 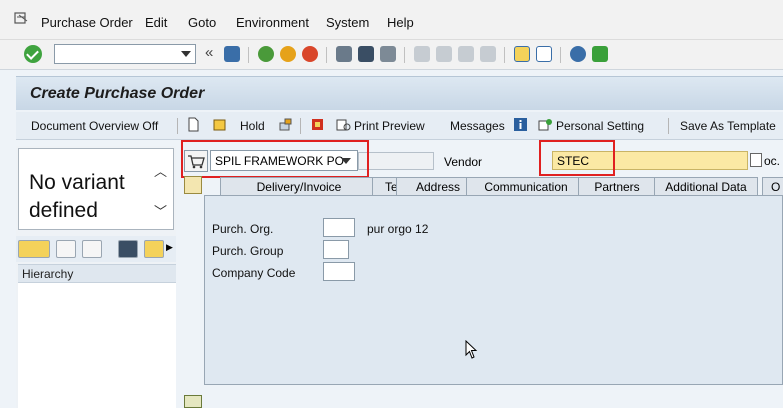 I want to click on tab-delivery-invoice: Delivery/Invoice, so click(x=299, y=186).